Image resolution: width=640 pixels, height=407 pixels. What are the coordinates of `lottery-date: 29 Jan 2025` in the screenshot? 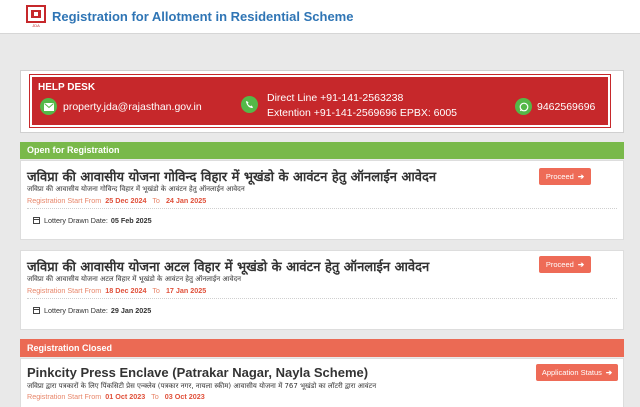 It's located at (131, 310).